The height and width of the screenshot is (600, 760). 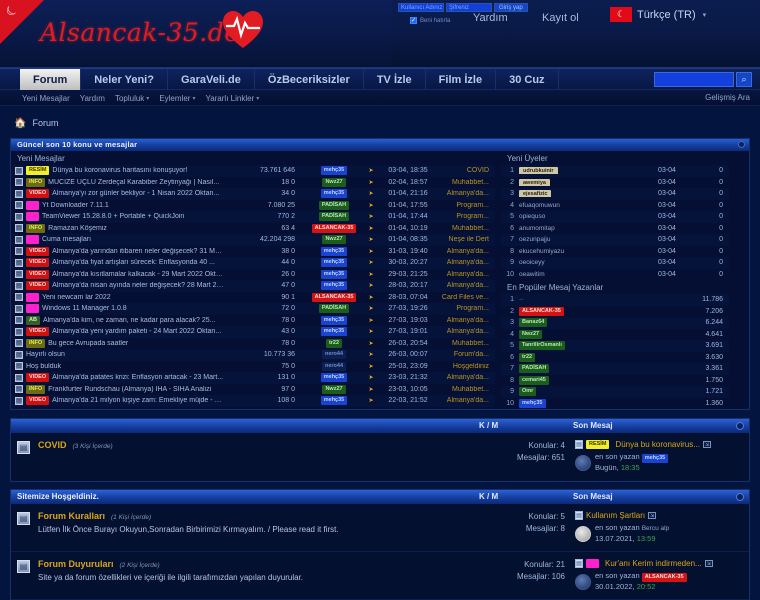 What do you see at coordinates (527, 80) in the screenshot?
I see `nav-tab-30-cuz: 30 Cuz` at bounding box center [527, 80].